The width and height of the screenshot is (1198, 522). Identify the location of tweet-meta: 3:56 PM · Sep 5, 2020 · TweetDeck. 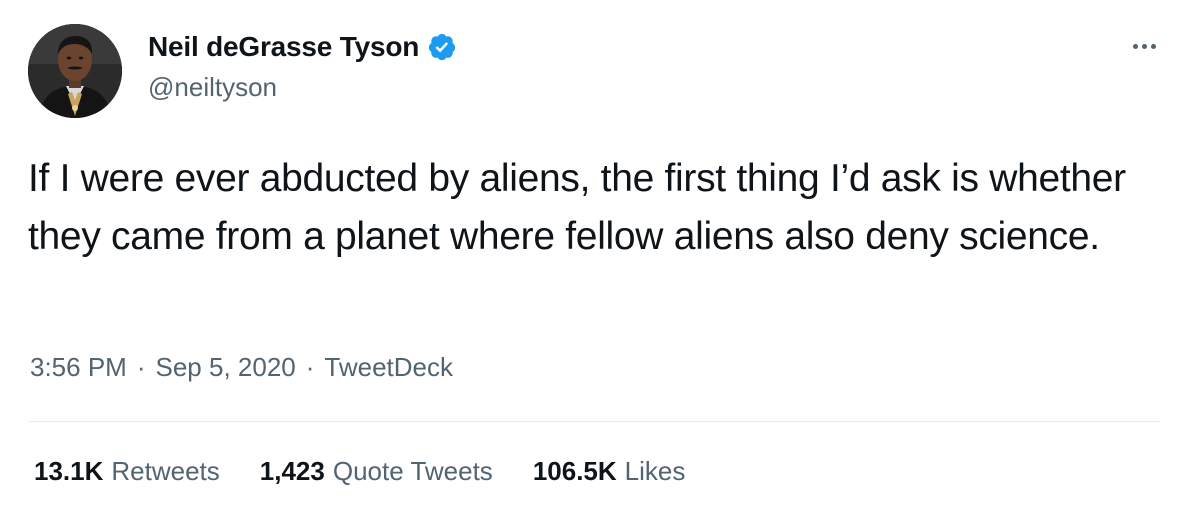
(241, 367).